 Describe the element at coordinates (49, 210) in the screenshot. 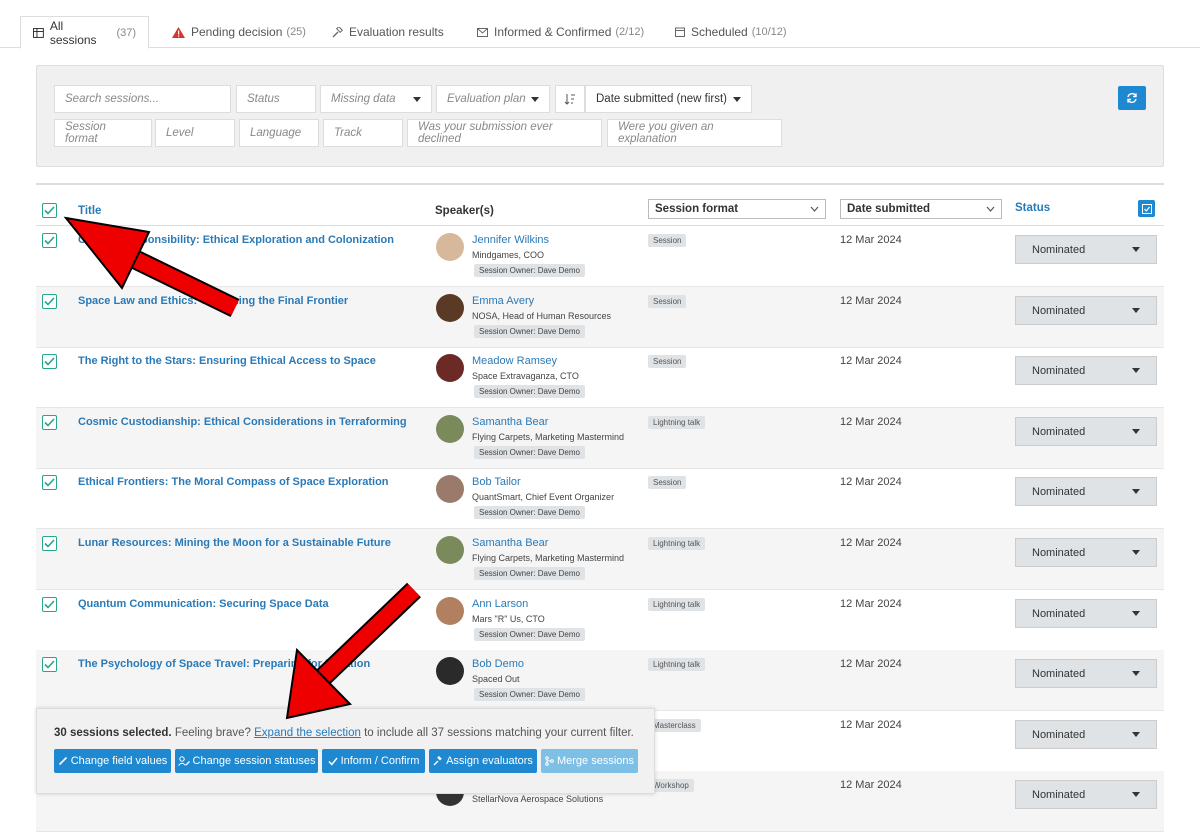

I see `select-all-checkbox` at that location.